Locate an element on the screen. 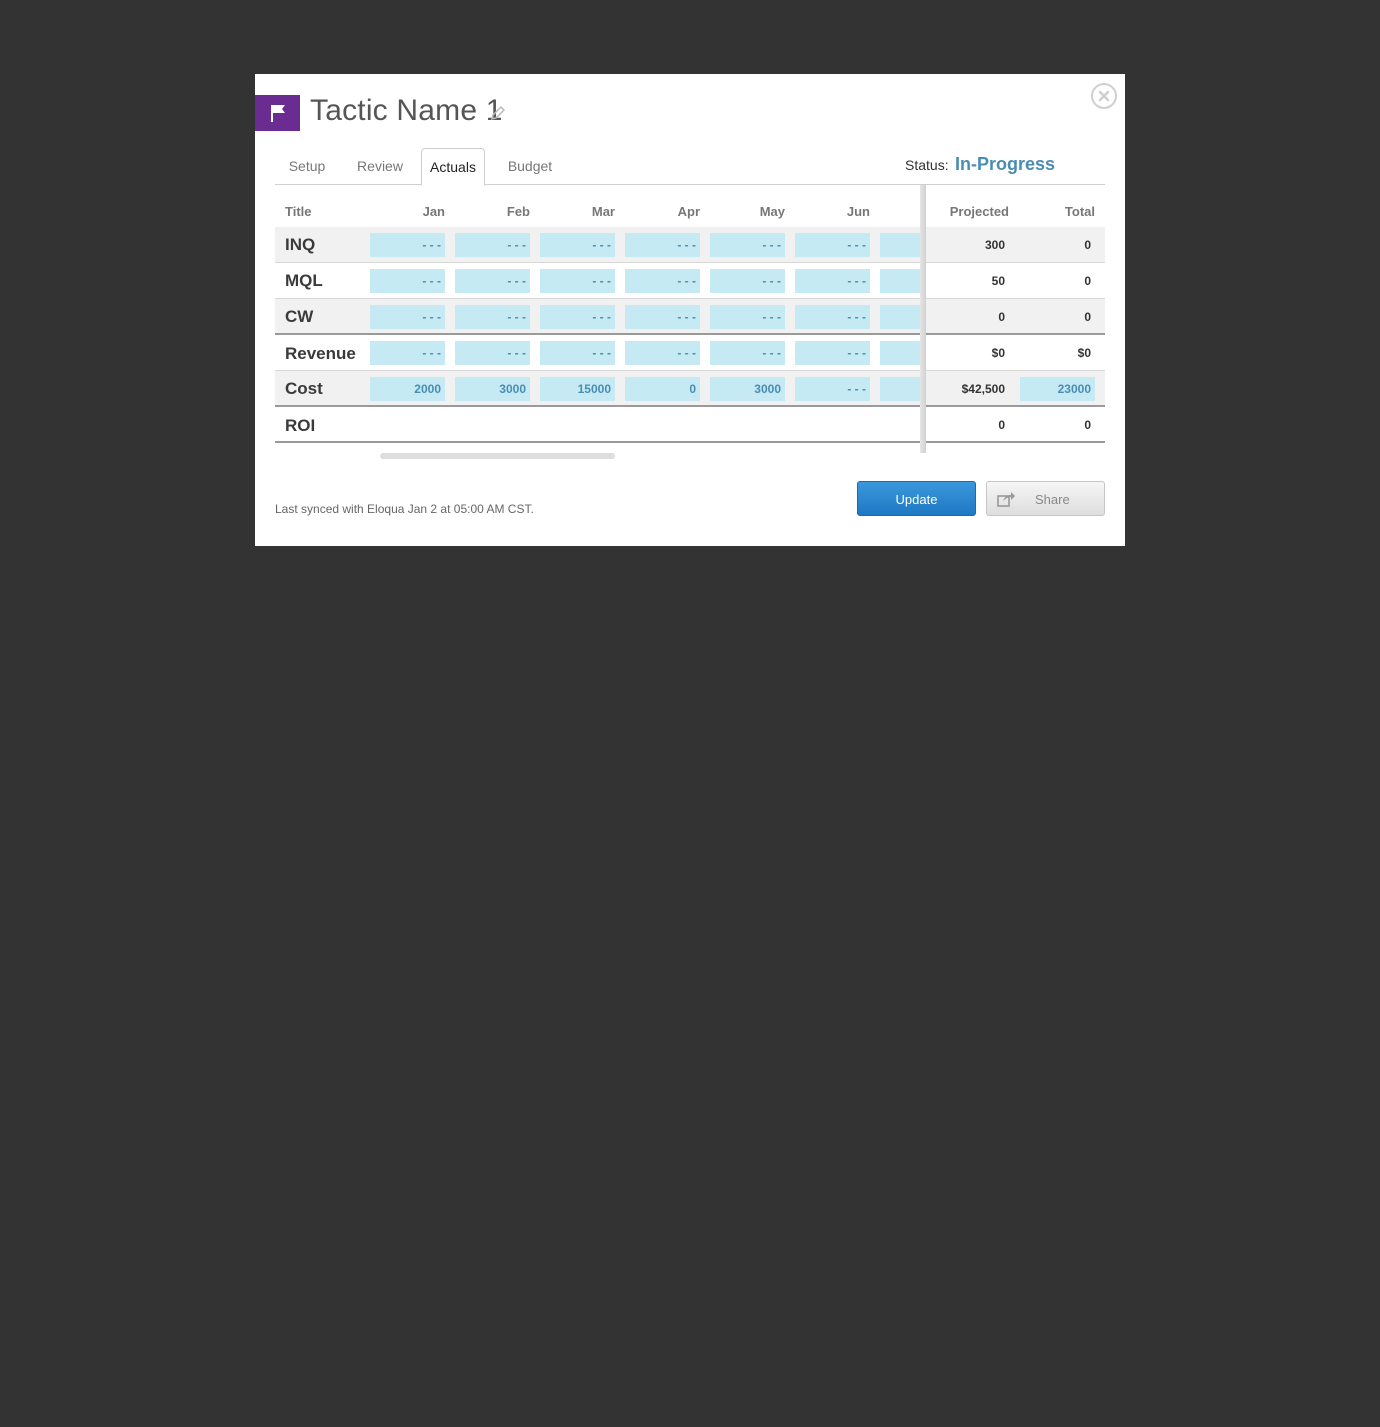 The image size is (1380, 1427). column-header-title: Title is located at coordinates (298, 211).